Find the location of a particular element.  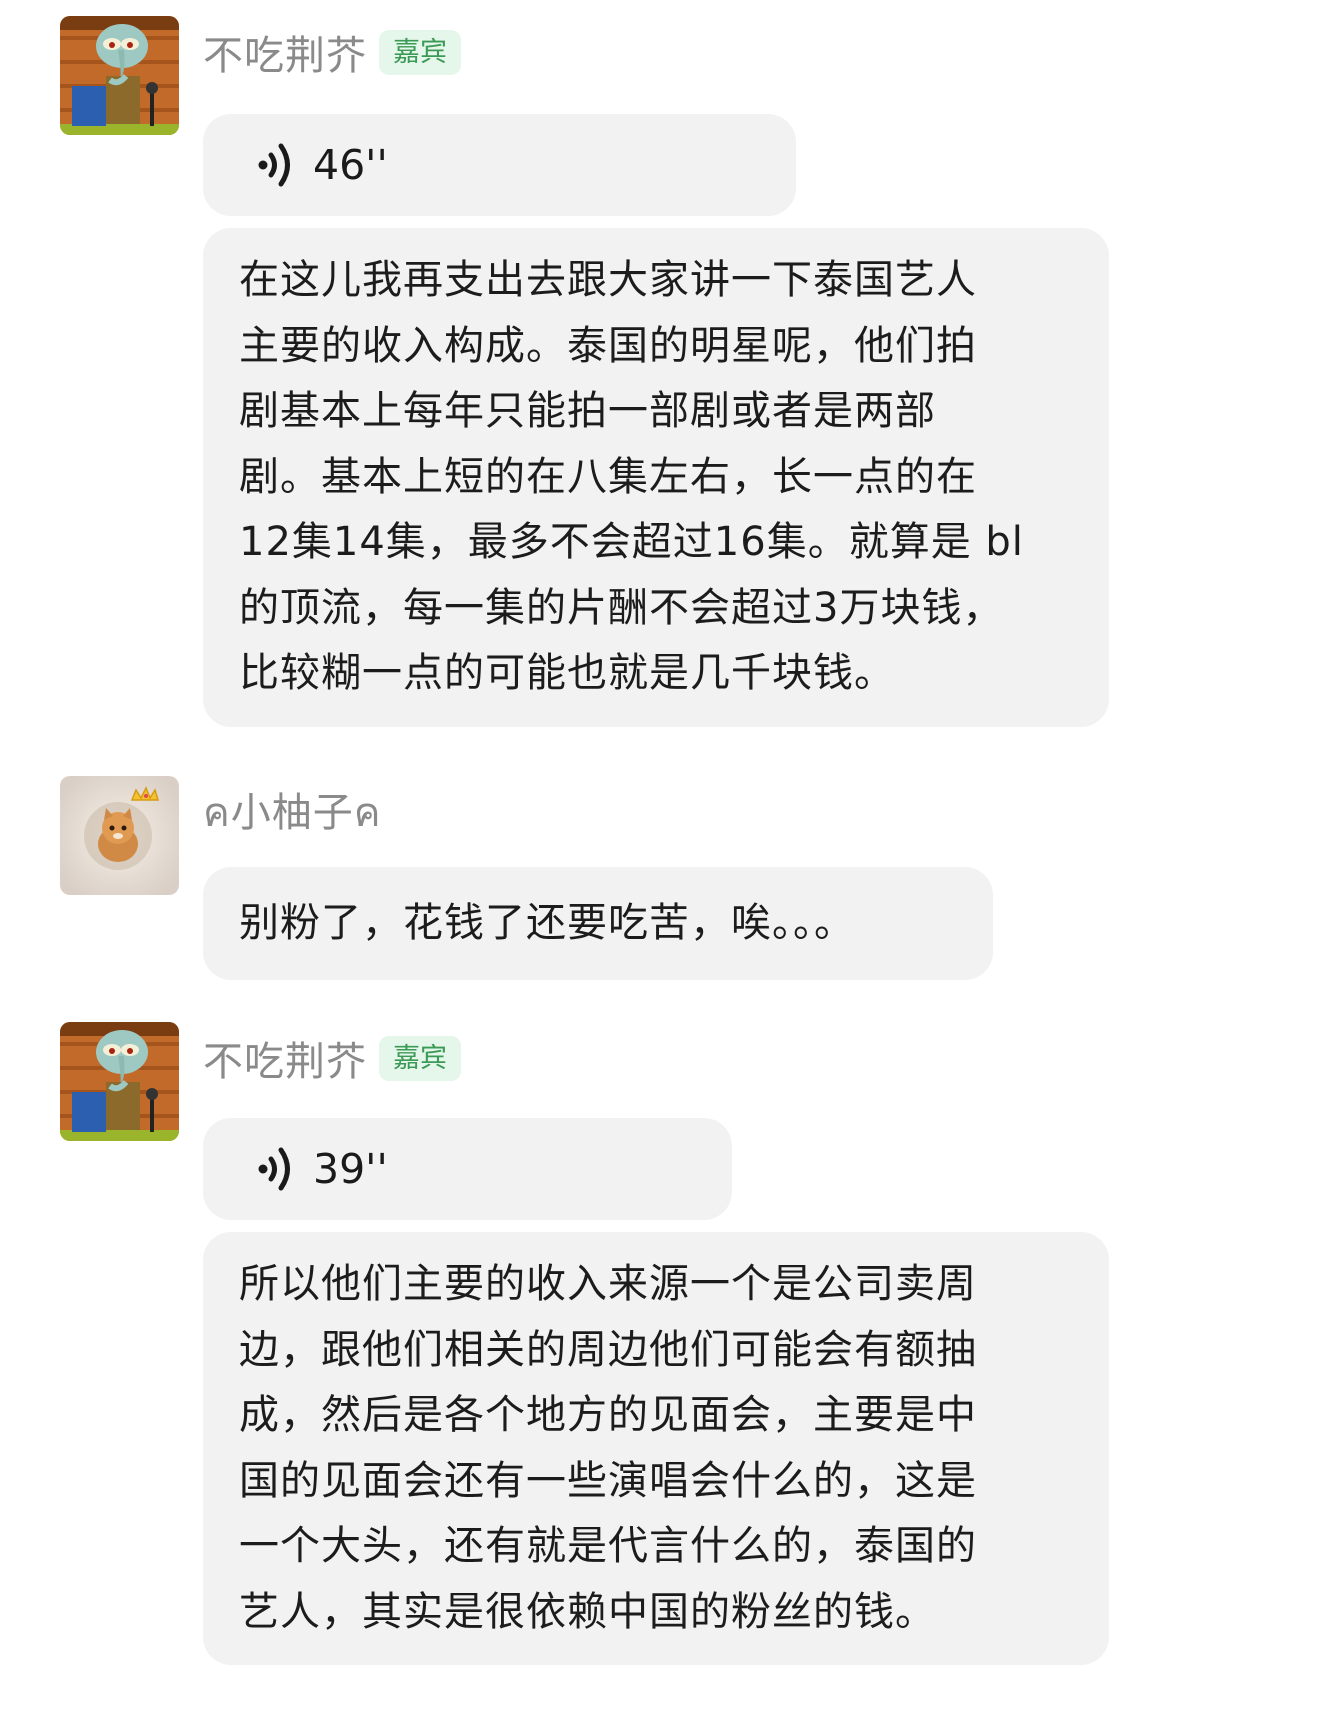

message-line: 成，然后是各个地方的见面会，主要是中 is located at coordinates (608, 1415).